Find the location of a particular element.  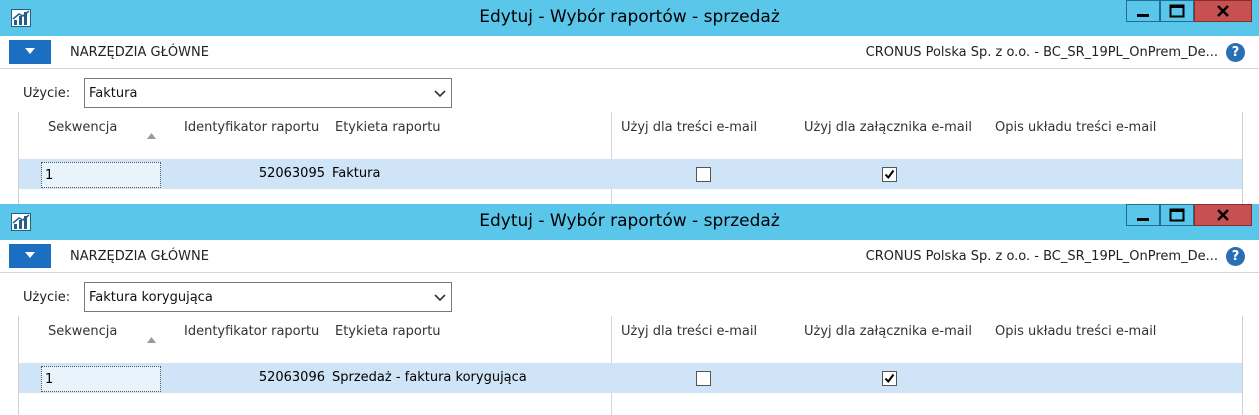

usage-value: Faktura korygująca is located at coordinates (151, 297).